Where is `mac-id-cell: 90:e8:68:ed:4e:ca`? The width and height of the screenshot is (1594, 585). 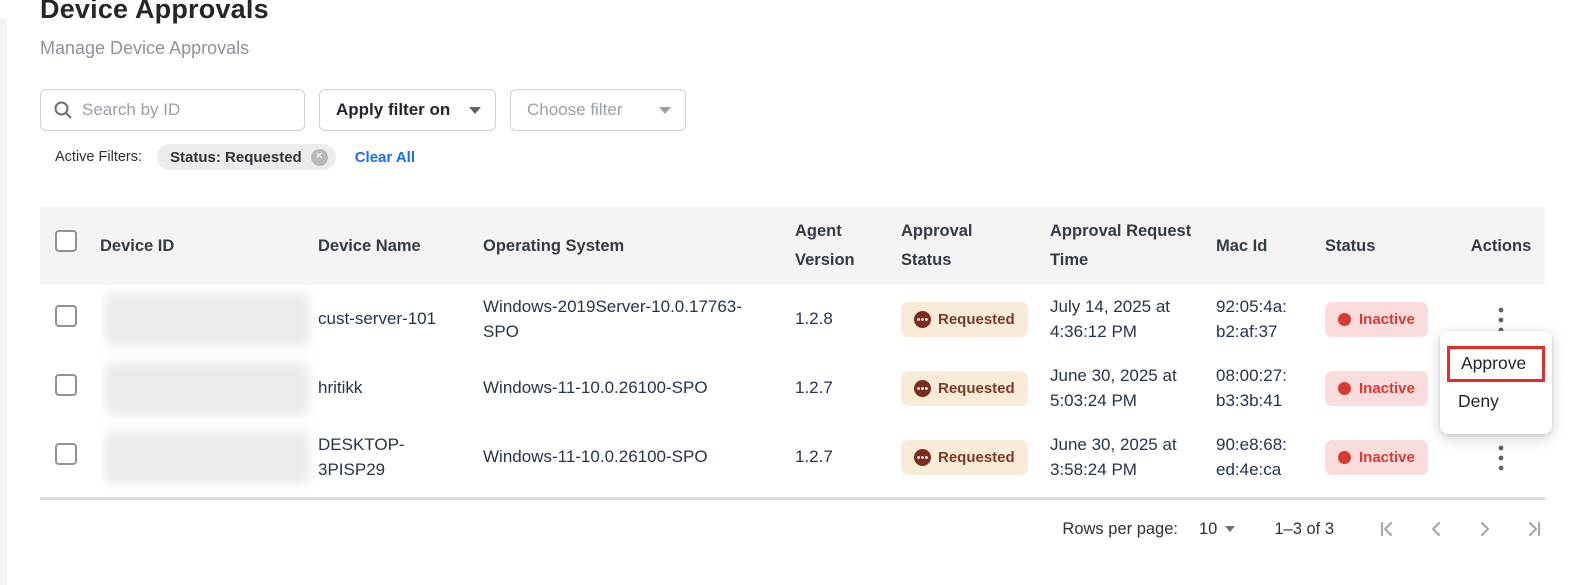
mac-id-cell: 90:e8:68:ed:4e:ca is located at coordinates (1251, 457).